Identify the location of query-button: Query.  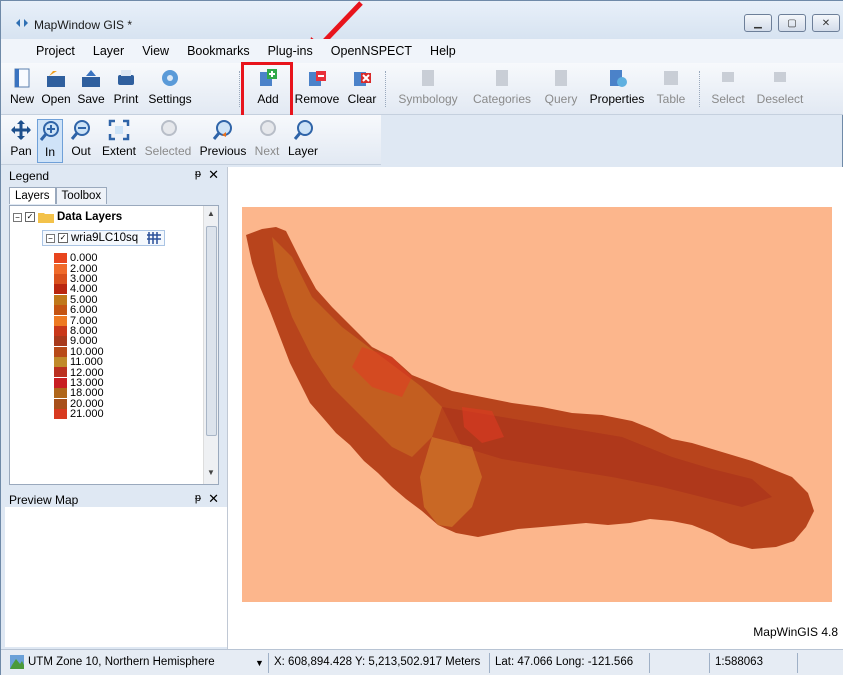
(561, 89).